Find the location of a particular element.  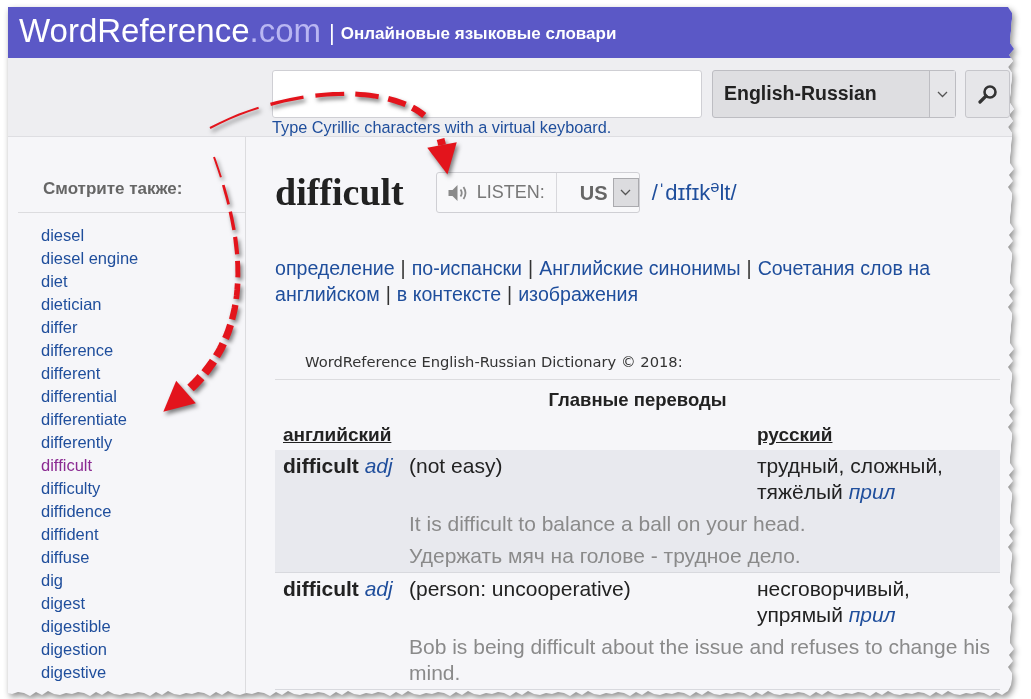

sidebar-link: difference is located at coordinates (77, 350).